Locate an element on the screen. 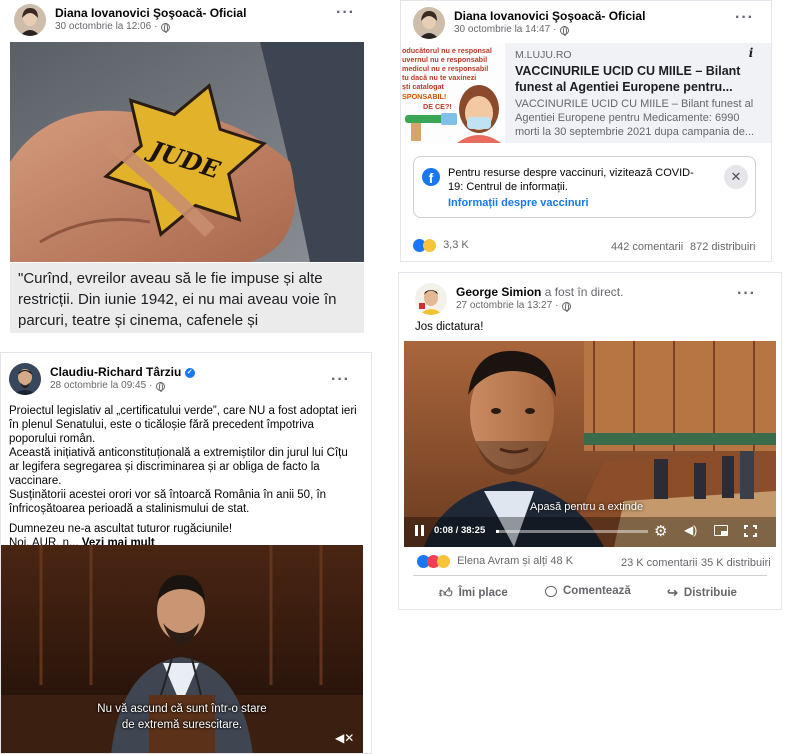  link-domain: M.LUJU.RO is located at coordinates (543, 55).